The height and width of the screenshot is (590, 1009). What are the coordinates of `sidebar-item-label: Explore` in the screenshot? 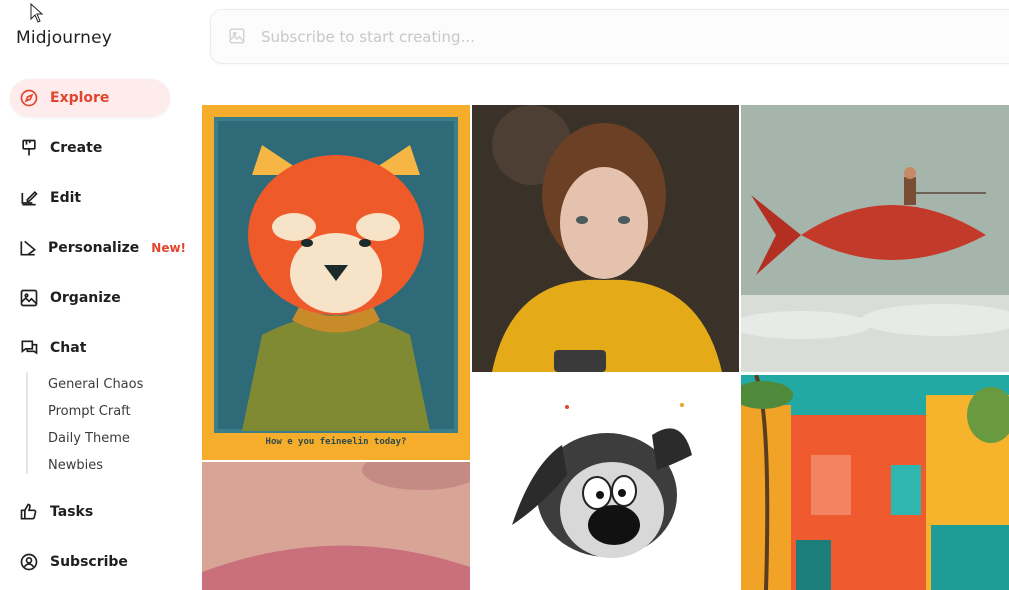 It's located at (80, 98).